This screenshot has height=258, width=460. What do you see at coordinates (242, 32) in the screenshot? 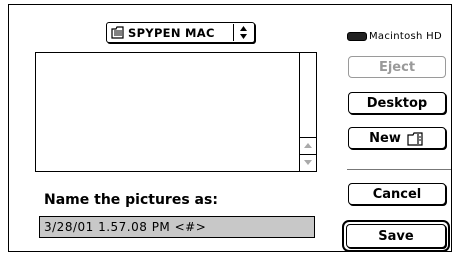
I see `up-down-arrows-icon` at bounding box center [242, 32].